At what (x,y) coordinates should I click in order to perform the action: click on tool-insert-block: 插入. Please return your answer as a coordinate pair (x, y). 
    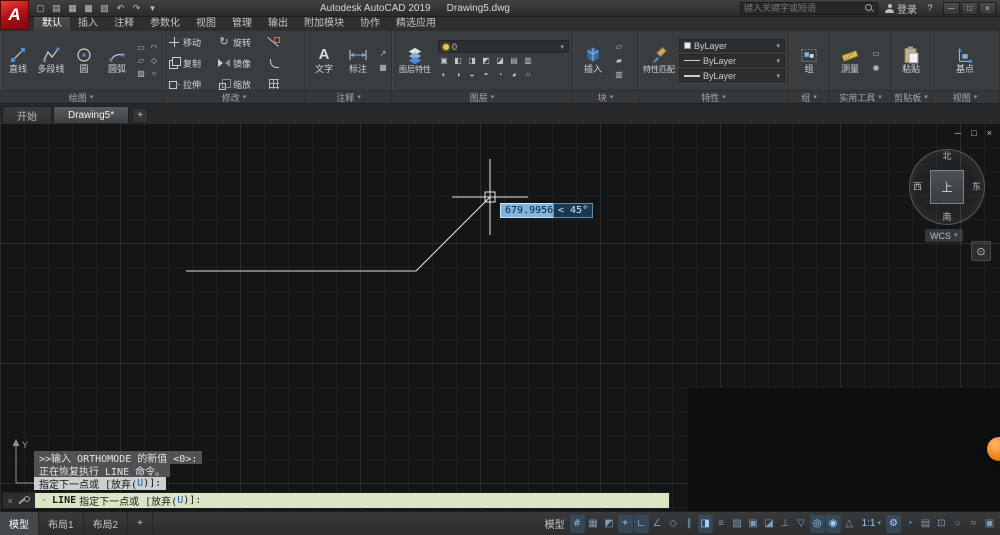
    Looking at the image, I should click on (593, 60).